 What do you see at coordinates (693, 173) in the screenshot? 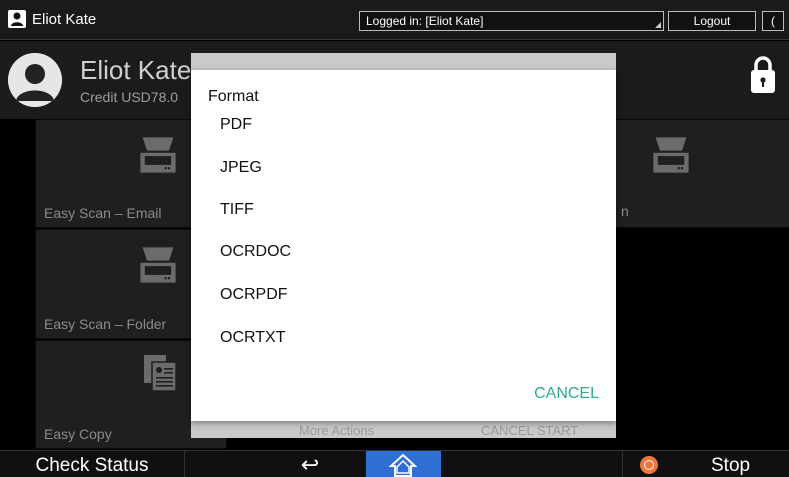
I see `tile-easy-scan-right: n` at bounding box center [693, 173].